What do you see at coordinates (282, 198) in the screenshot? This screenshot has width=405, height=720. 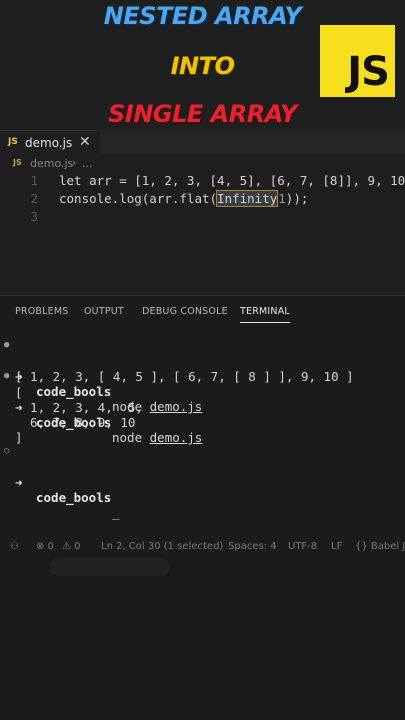 I see `code-text-after-caret: 1` at bounding box center [282, 198].